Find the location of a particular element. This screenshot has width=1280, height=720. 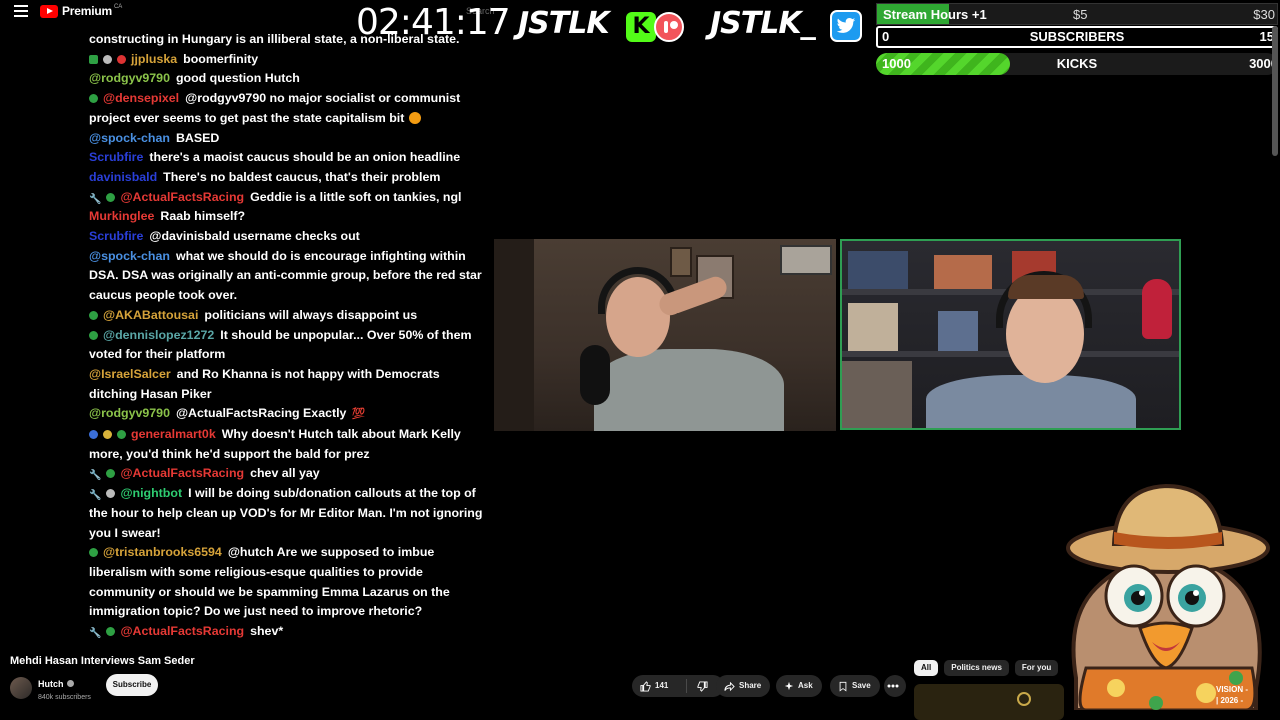

chat-username: @dennislopez1272 is located at coordinates (158, 335).